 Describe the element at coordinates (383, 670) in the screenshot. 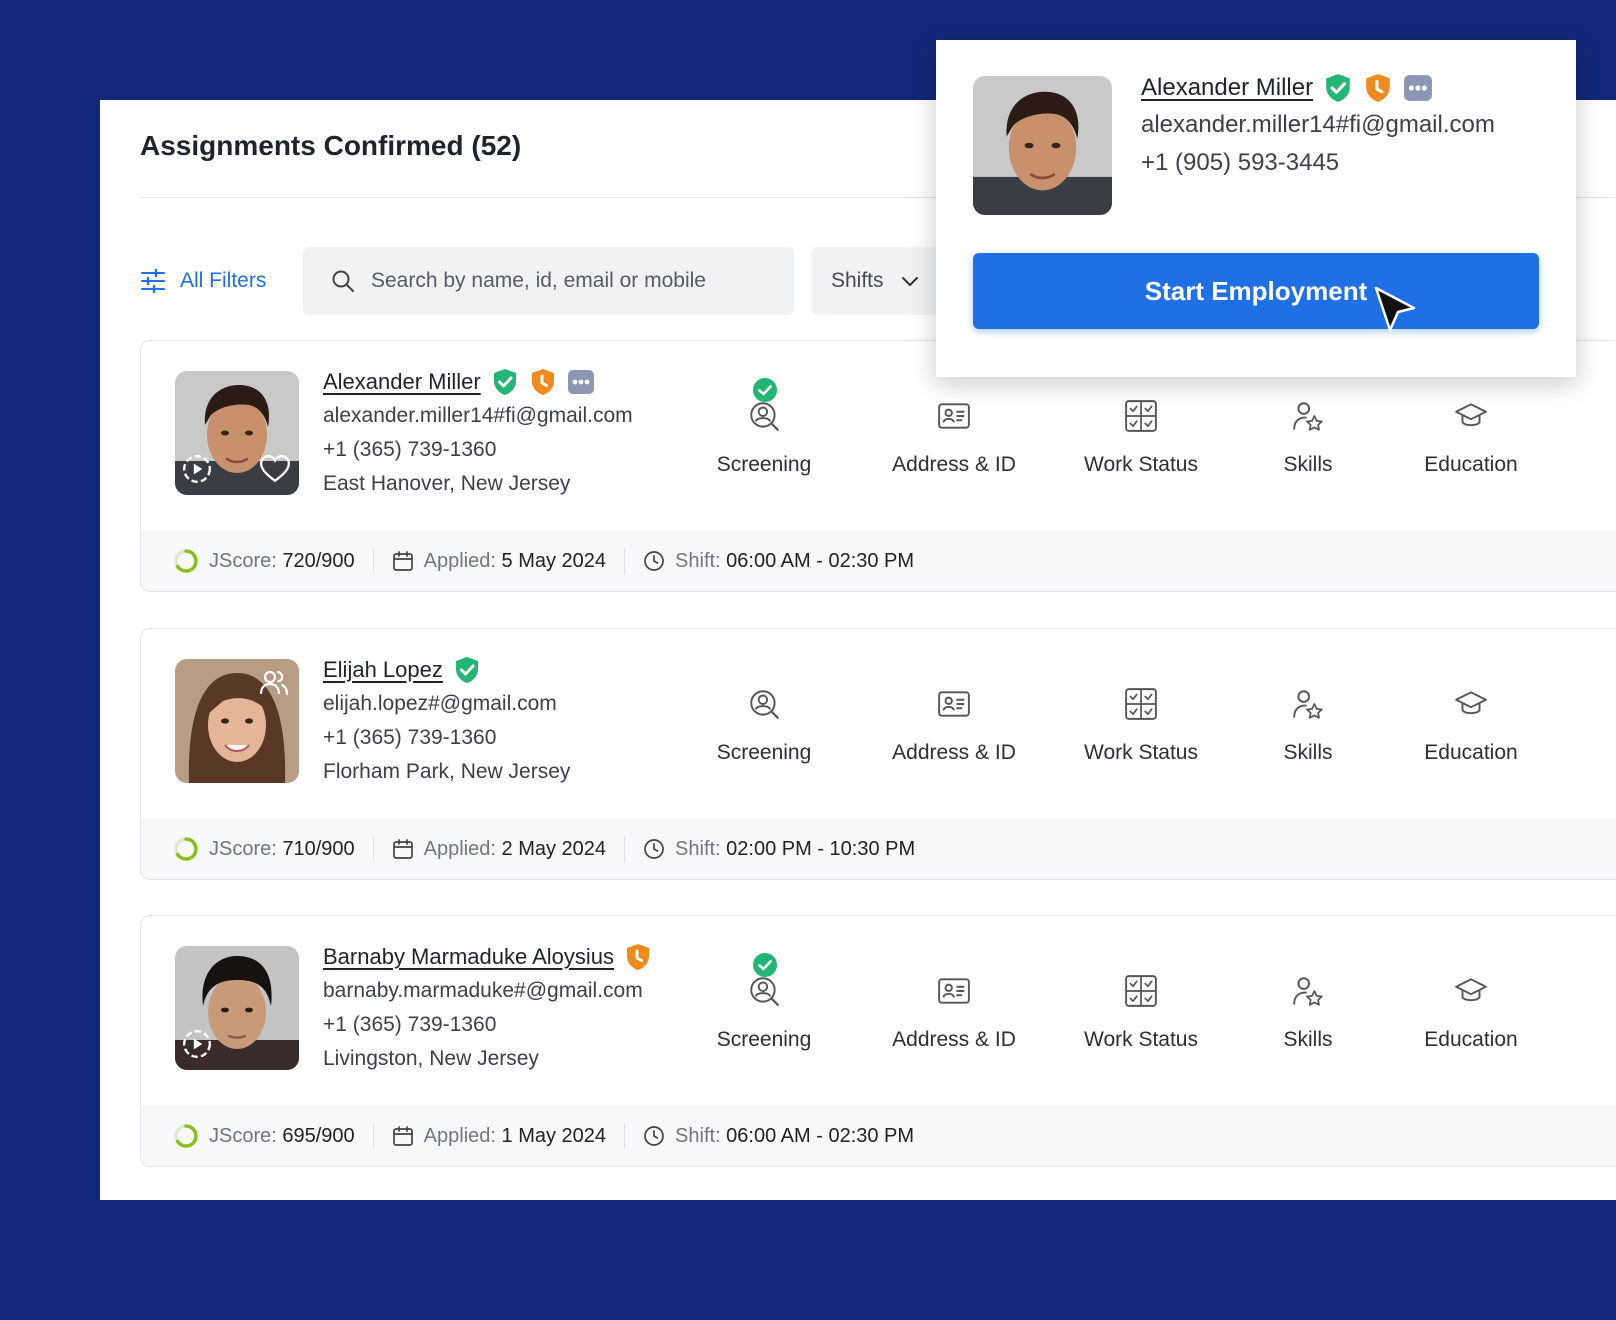

I see `candidate-name-link: Elijah Lopez` at that location.